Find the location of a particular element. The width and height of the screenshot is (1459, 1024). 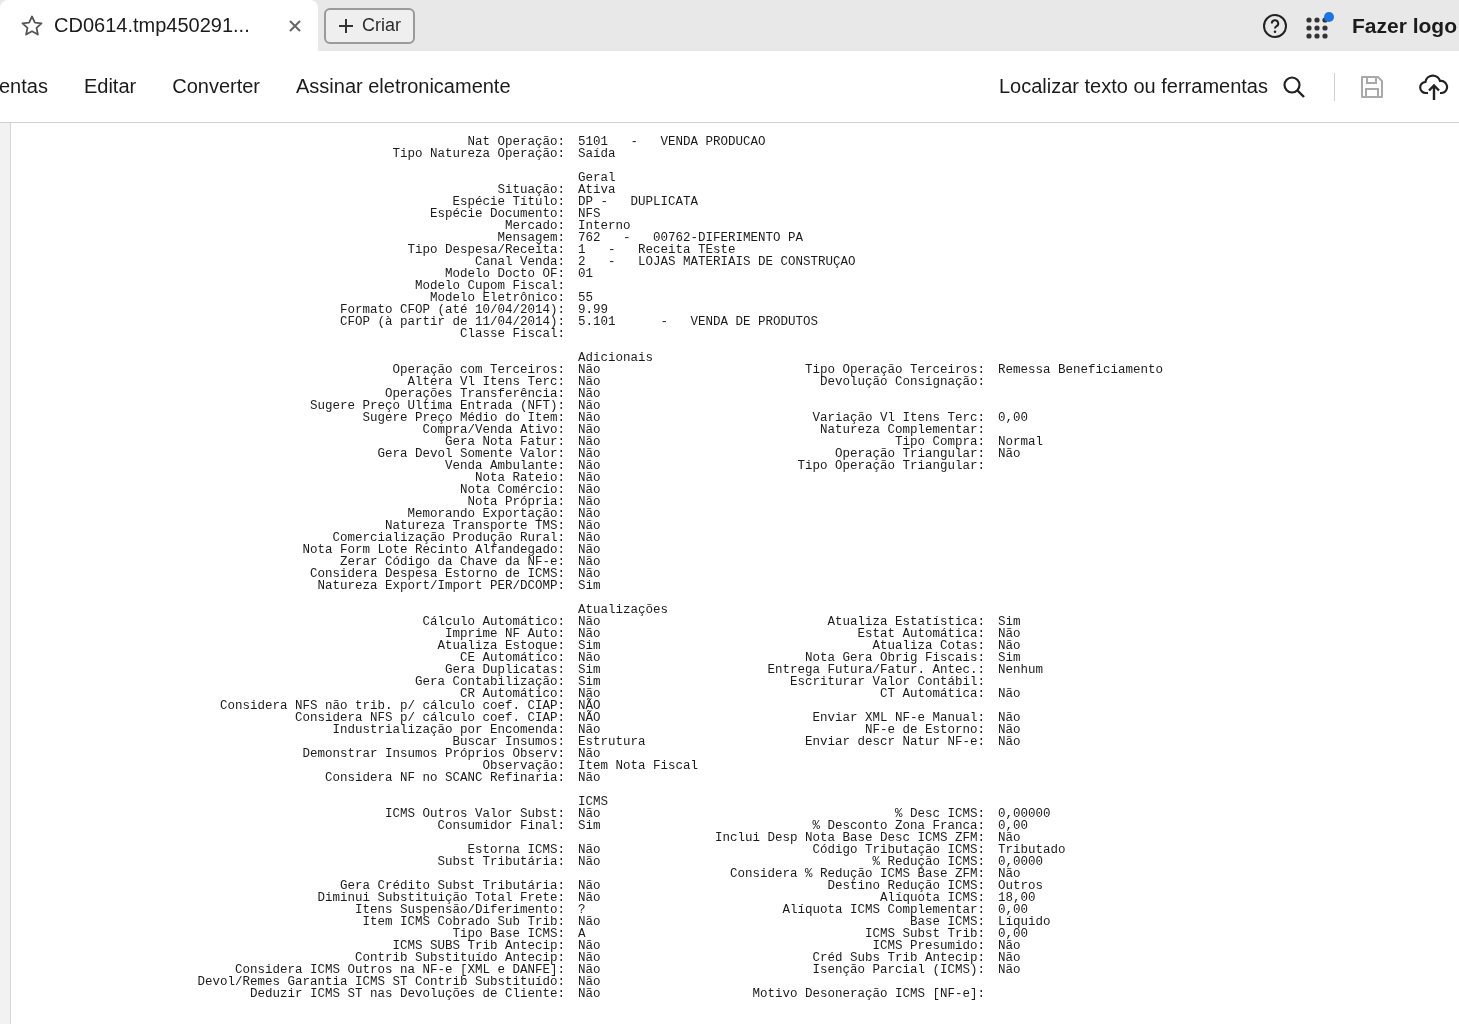

section-title: Geral is located at coordinates (597, 178).